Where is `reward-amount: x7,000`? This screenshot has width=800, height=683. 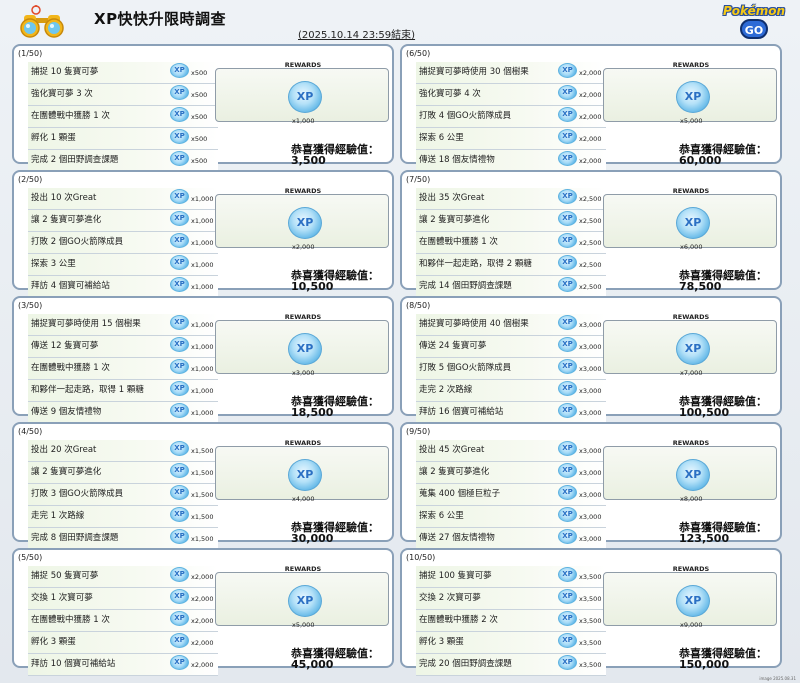
reward-amount: x7,000 is located at coordinates (691, 373).